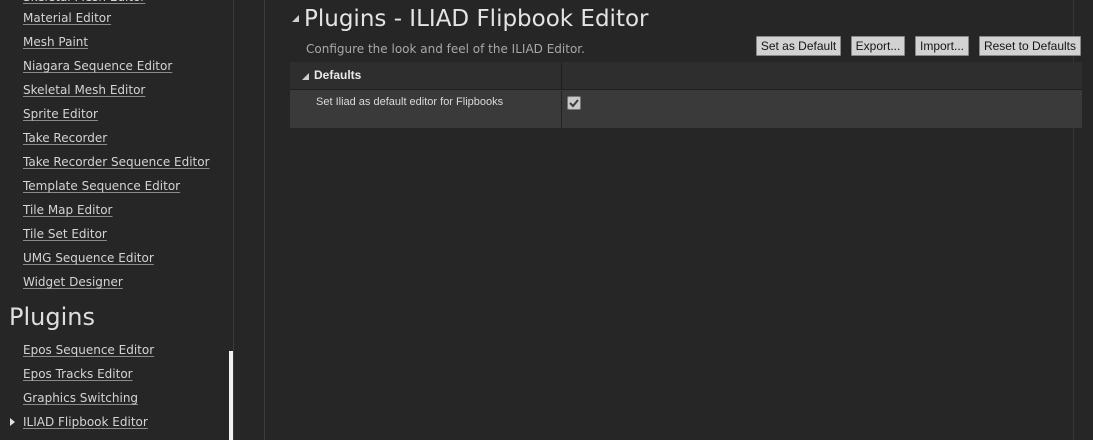 The height and width of the screenshot is (440, 1093). What do you see at coordinates (65, 234) in the screenshot?
I see `sidebar-item-tile-set-editor: Tile Set Editor` at bounding box center [65, 234].